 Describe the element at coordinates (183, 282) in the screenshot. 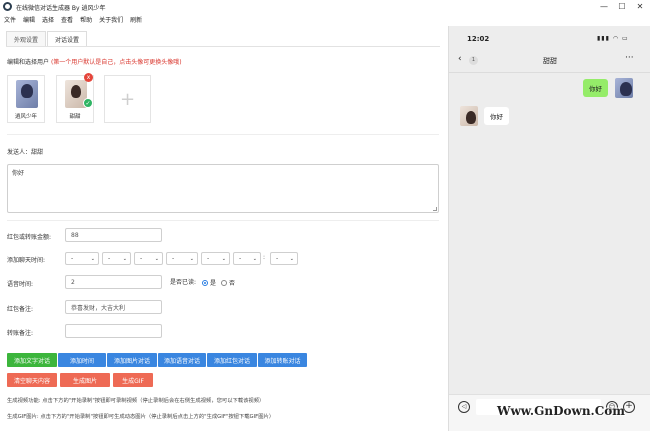

I see `read-label: 是否已读:` at that location.